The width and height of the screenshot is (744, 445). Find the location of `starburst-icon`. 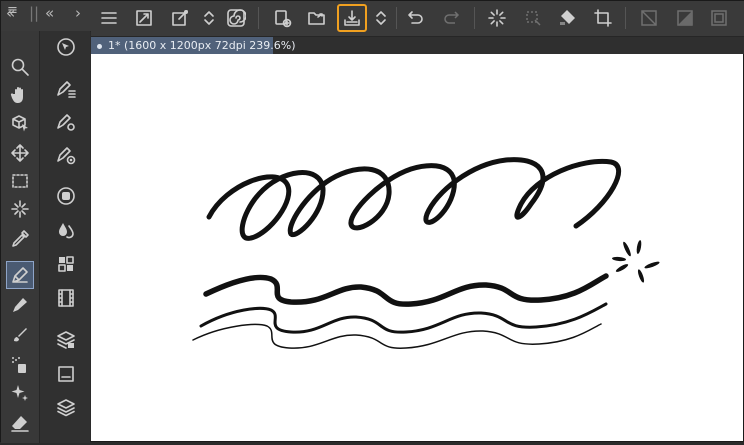

starburst-icon is located at coordinates (636, 261).